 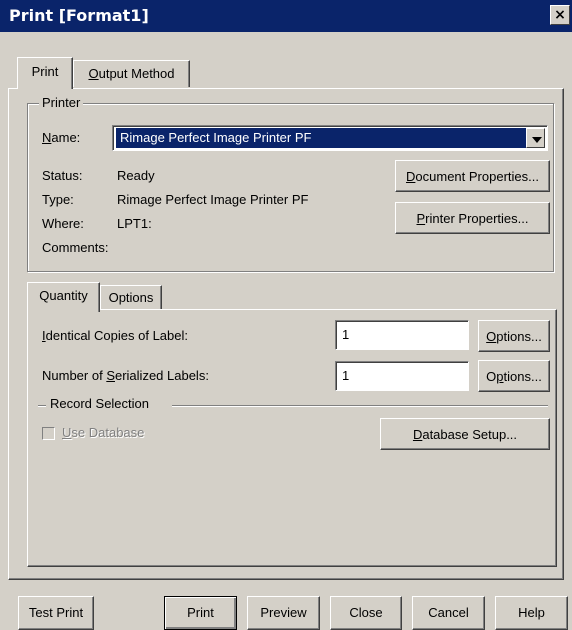 What do you see at coordinates (560, 15) in the screenshot?
I see `close-icon: ×` at bounding box center [560, 15].